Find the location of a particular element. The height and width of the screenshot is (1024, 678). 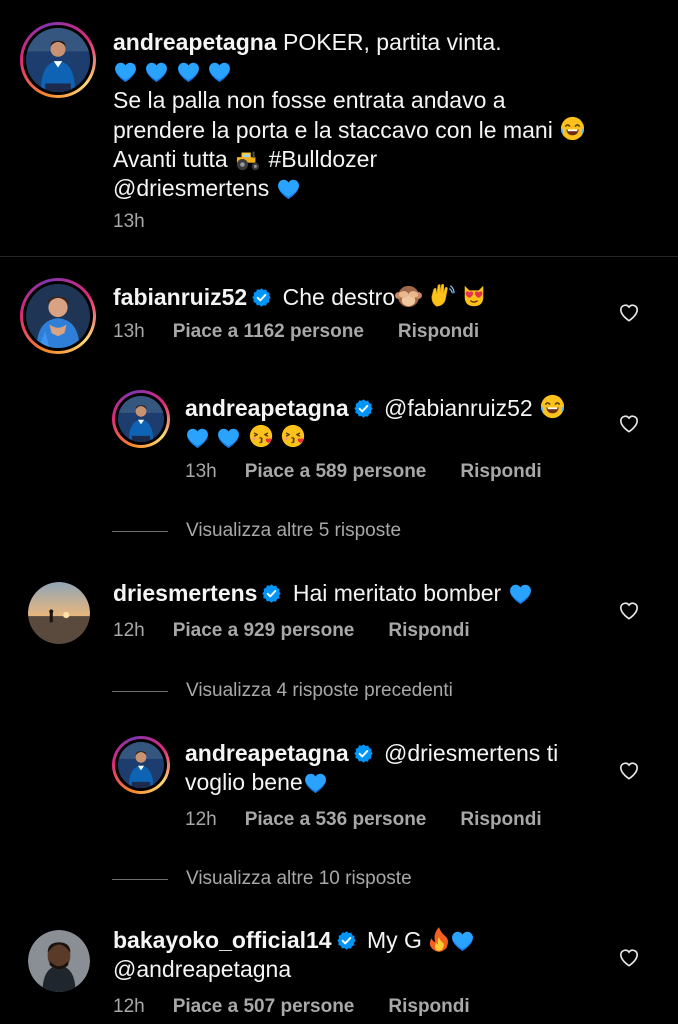

comment-body: My G is located at coordinates (394, 940).